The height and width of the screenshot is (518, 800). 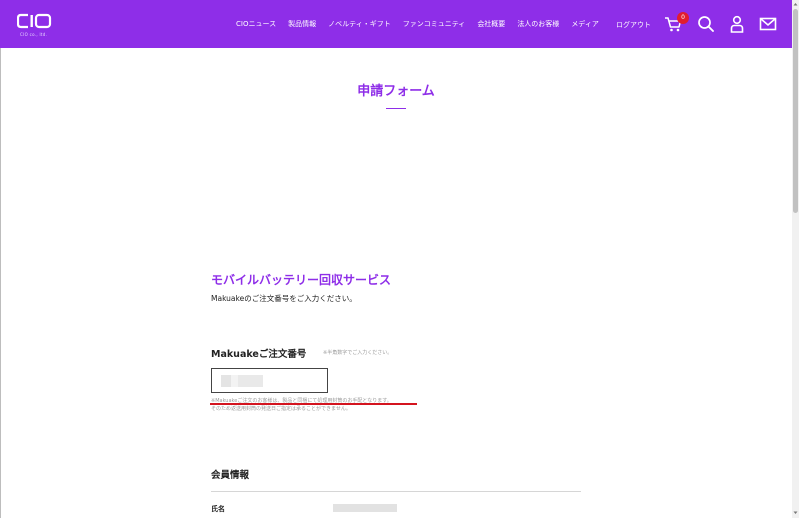 What do you see at coordinates (396, 491) in the screenshot?
I see `section-divider` at bounding box center [396, 491].